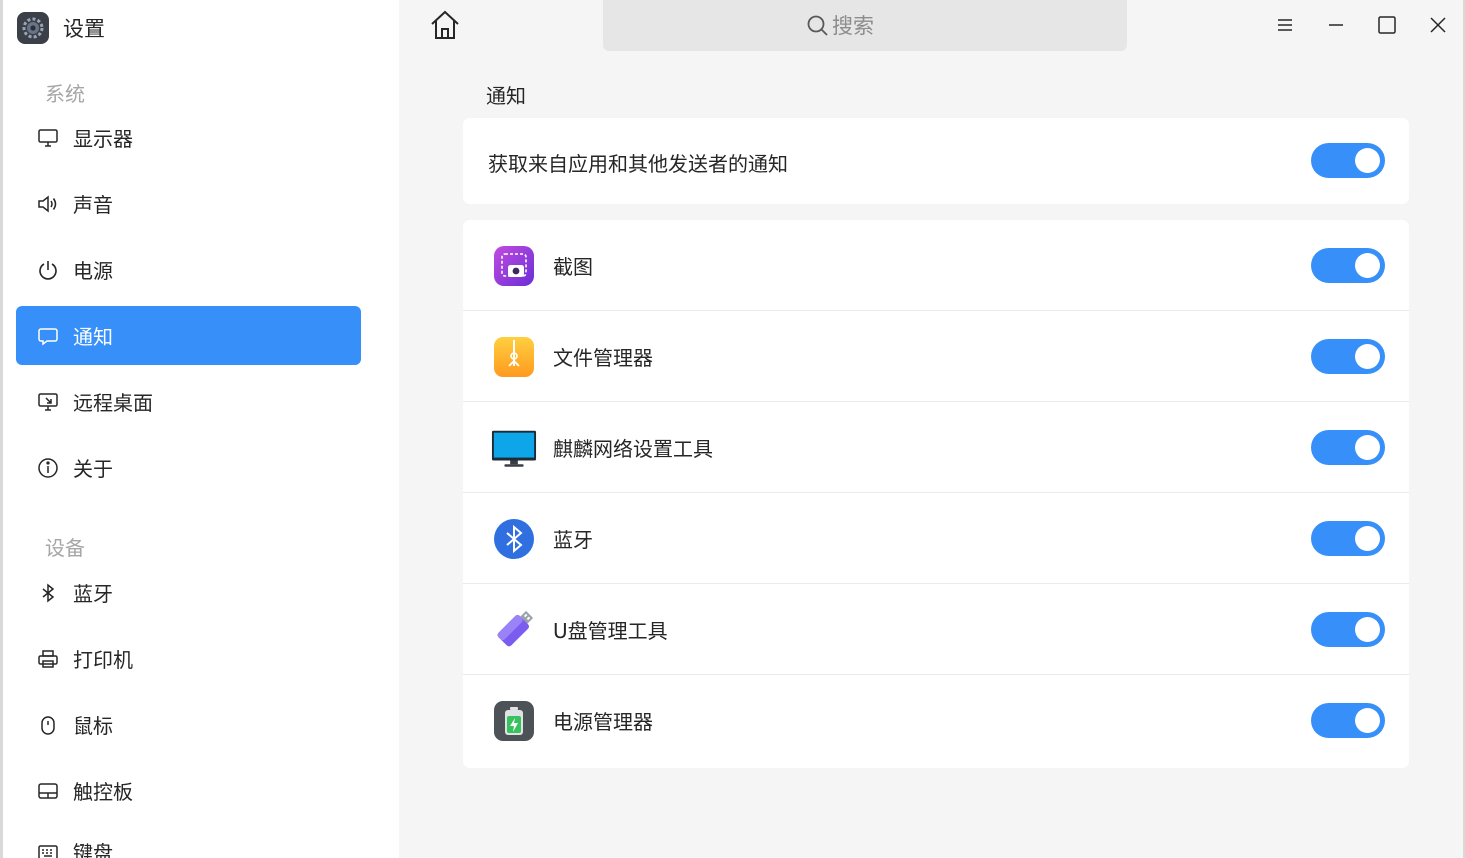 Image resolution: width=1465 pixels, height=858 pixels. Describe the element at coordinates (603, 358) in the screenshot. I see `app-name: 文件管理器` at that location.